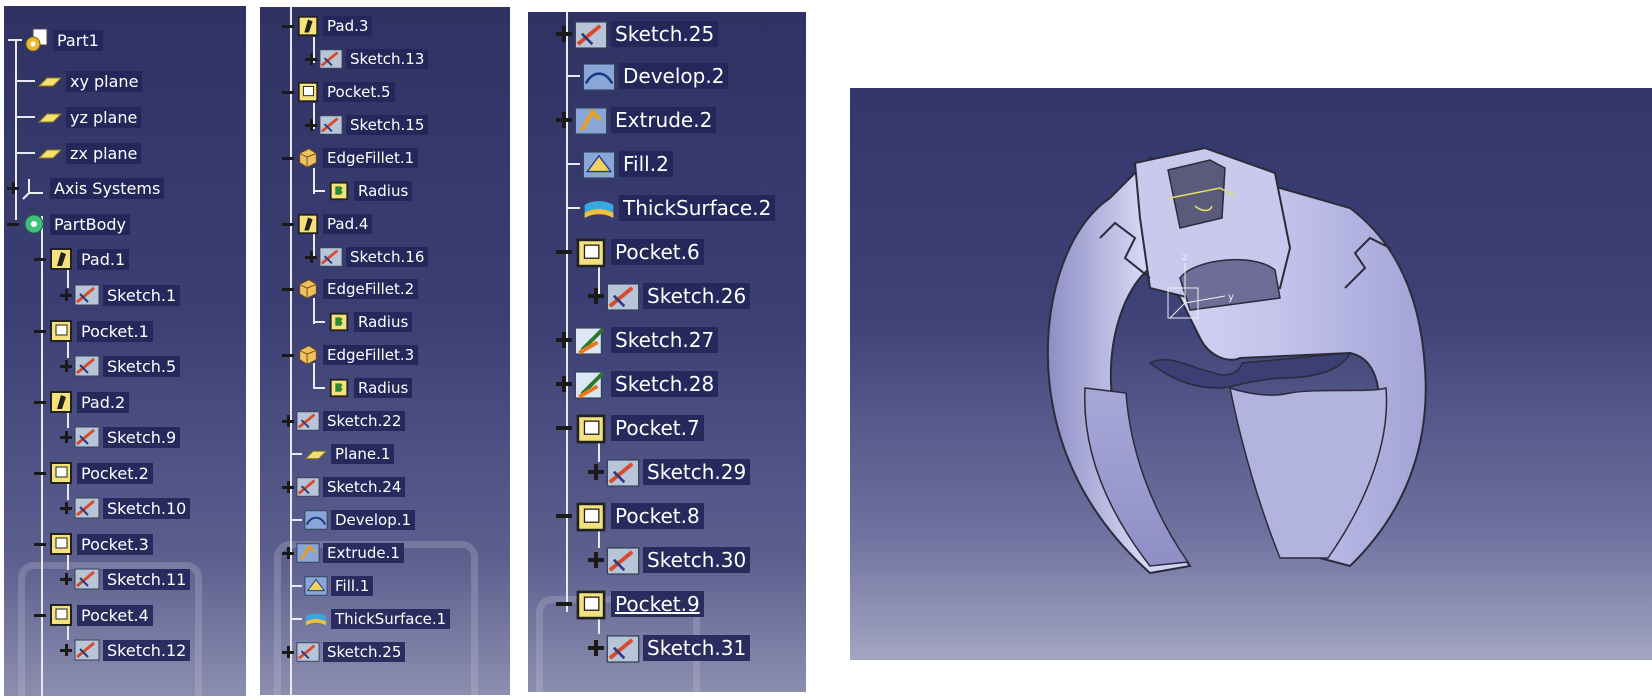 Image resolution: width=1652 pixels, height=696 pixels. I want to click on tree-item-thicksurface-2: ThickSurface.2, so click(671, 208).